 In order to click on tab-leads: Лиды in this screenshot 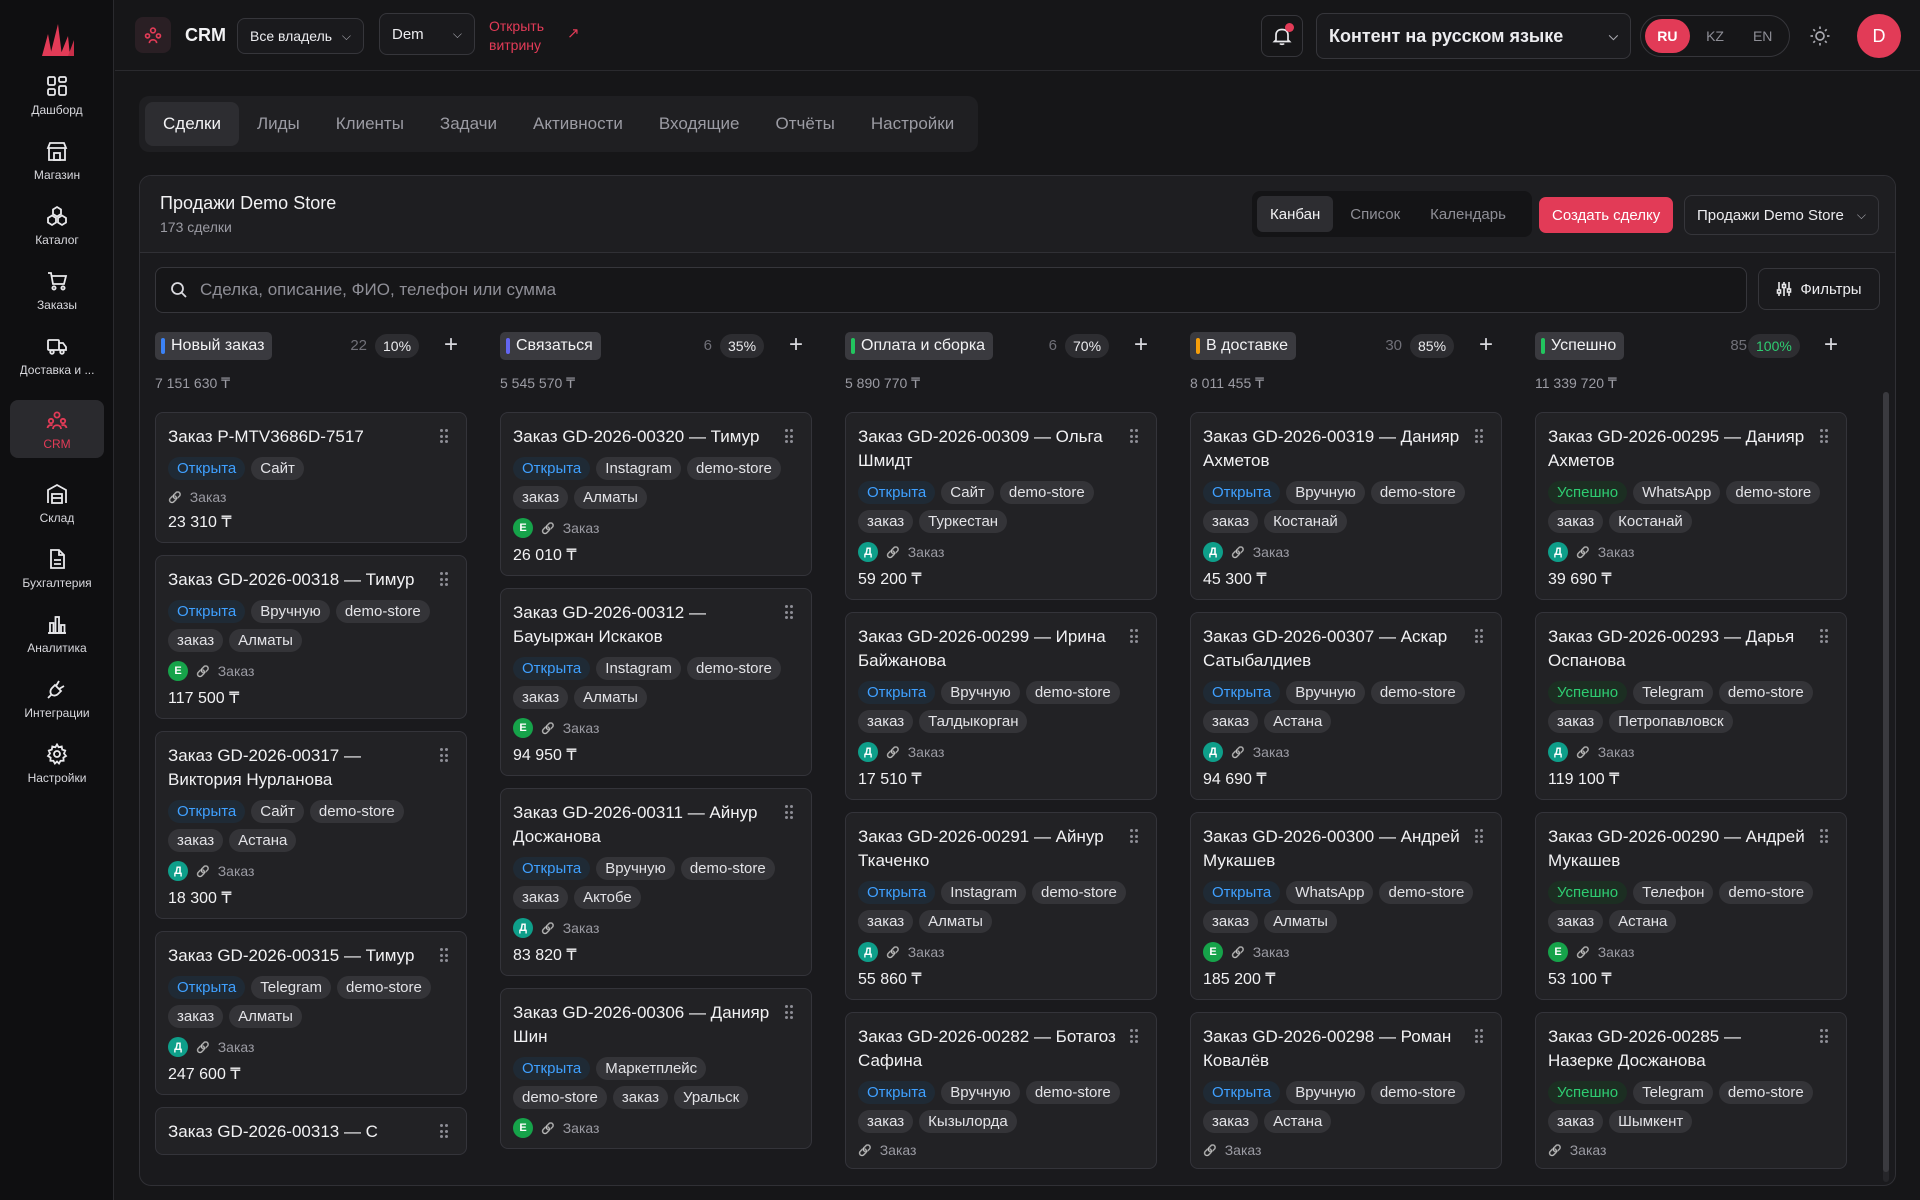, I will do `click(278, 124)`.